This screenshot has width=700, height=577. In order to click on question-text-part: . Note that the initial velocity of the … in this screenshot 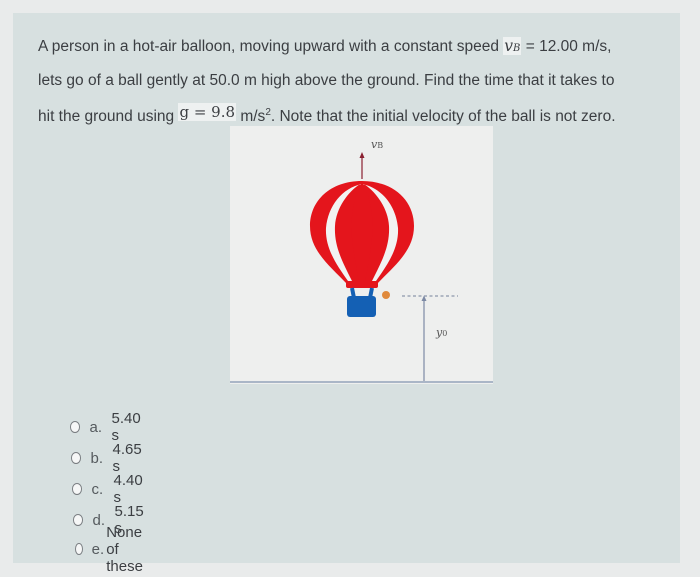, I will do `click(443, 117)`.